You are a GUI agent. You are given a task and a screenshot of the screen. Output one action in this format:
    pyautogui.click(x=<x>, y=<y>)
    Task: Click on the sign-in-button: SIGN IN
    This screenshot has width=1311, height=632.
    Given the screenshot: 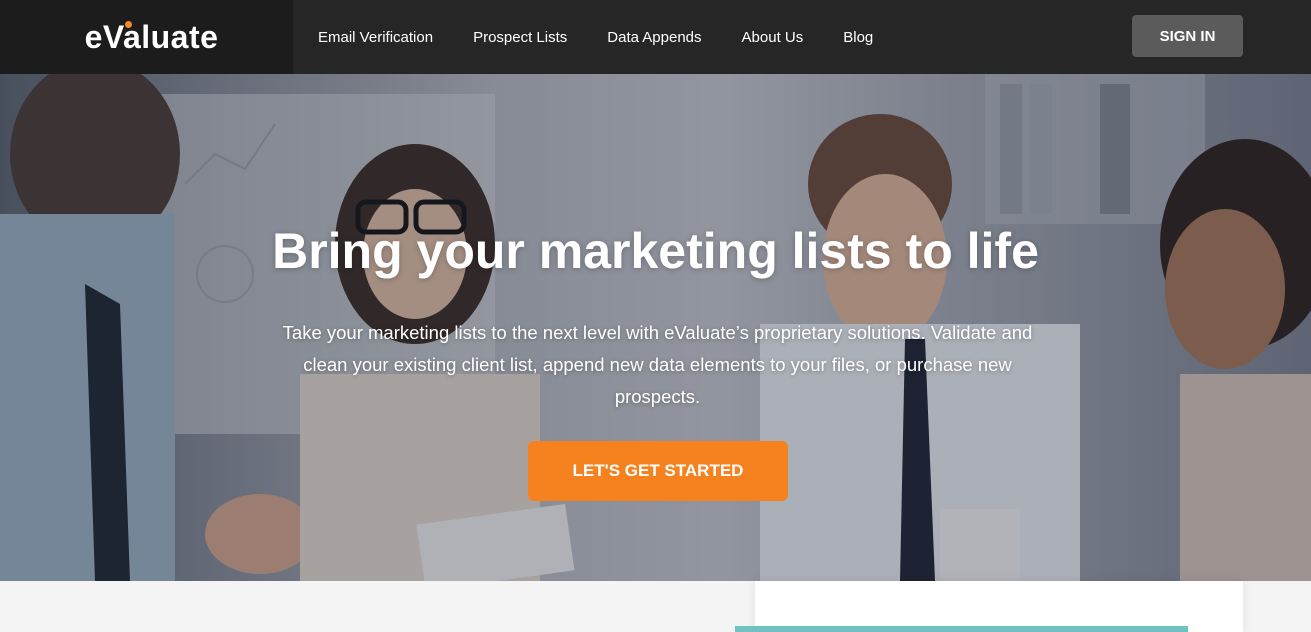 What is the action you would take?
    pyautogui.click(x=1187, y=36)
    